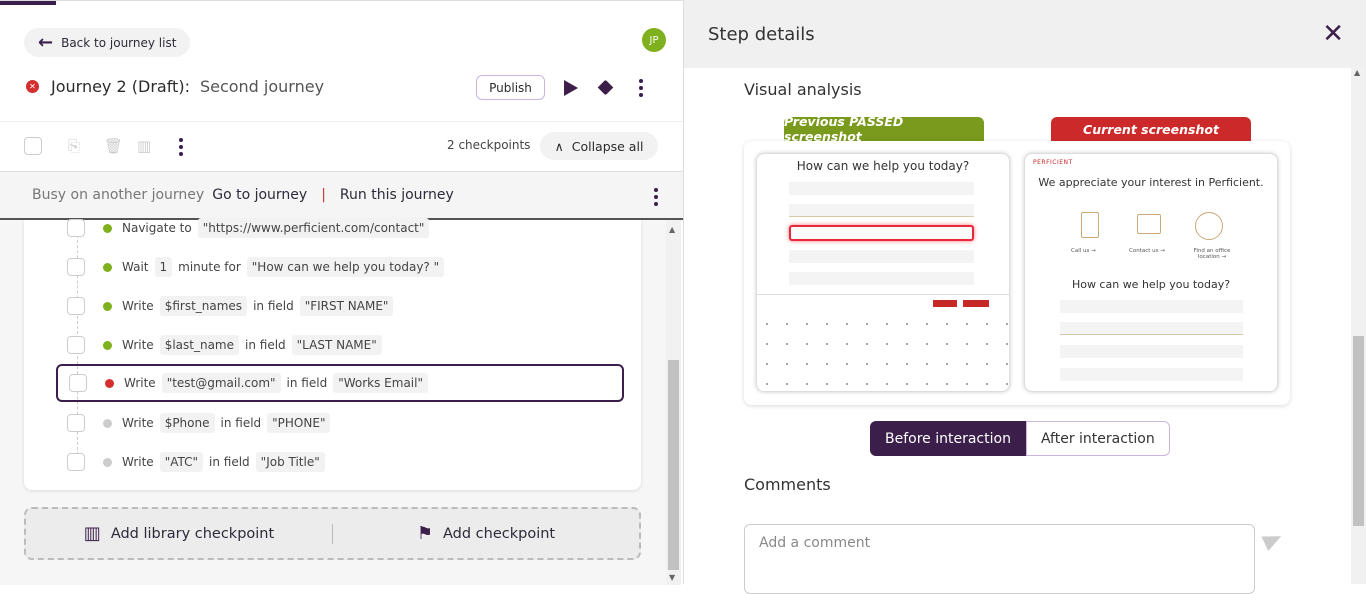 The width and height of the screenshot is (1366, 594). I want to click on back-label: Back to journey list, so click(119, 42).